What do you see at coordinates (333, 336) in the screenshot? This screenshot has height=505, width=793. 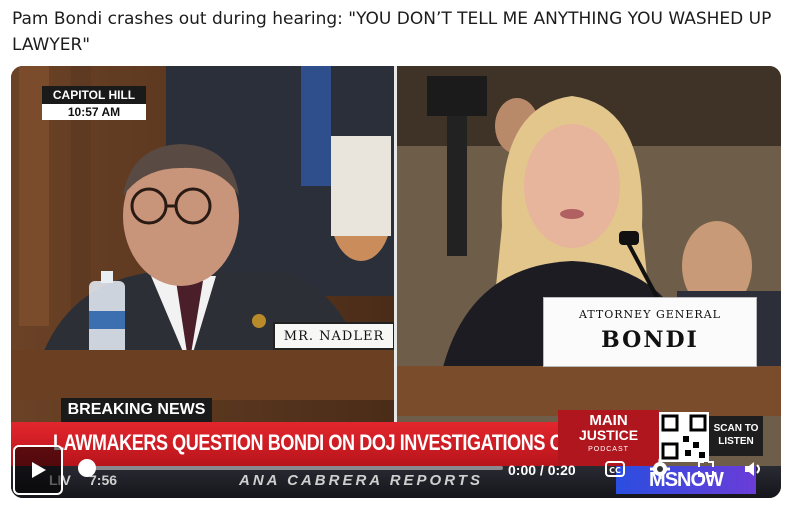 I see `nameplate-nadler: MR. NADLER` at bounding box center [333, 336].